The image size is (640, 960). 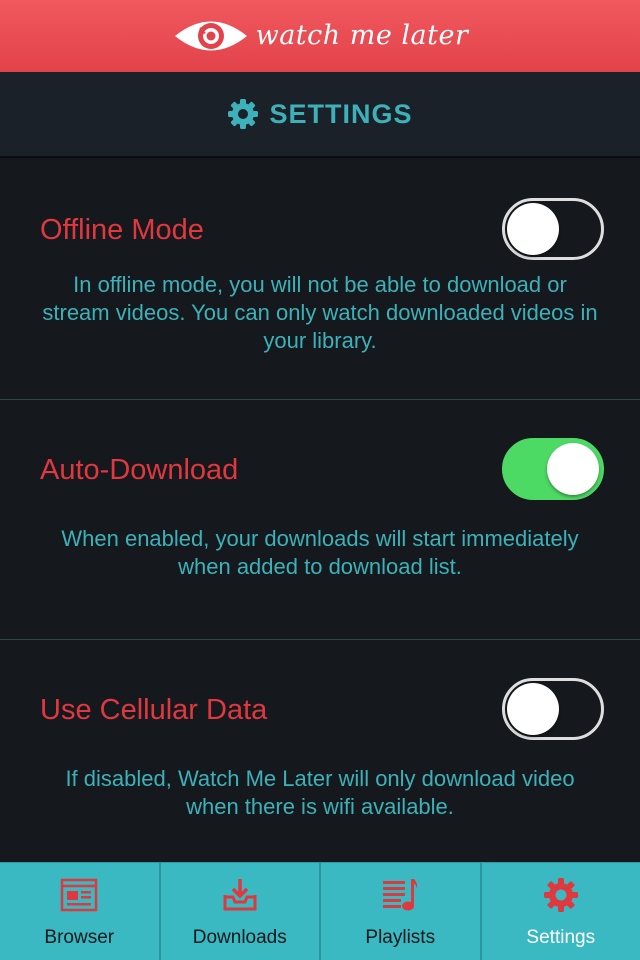 What do you see at coordinates (241, 911) in the screenshot?
I see `tab-downloads: Downloads` at bounding box center [241, 911].